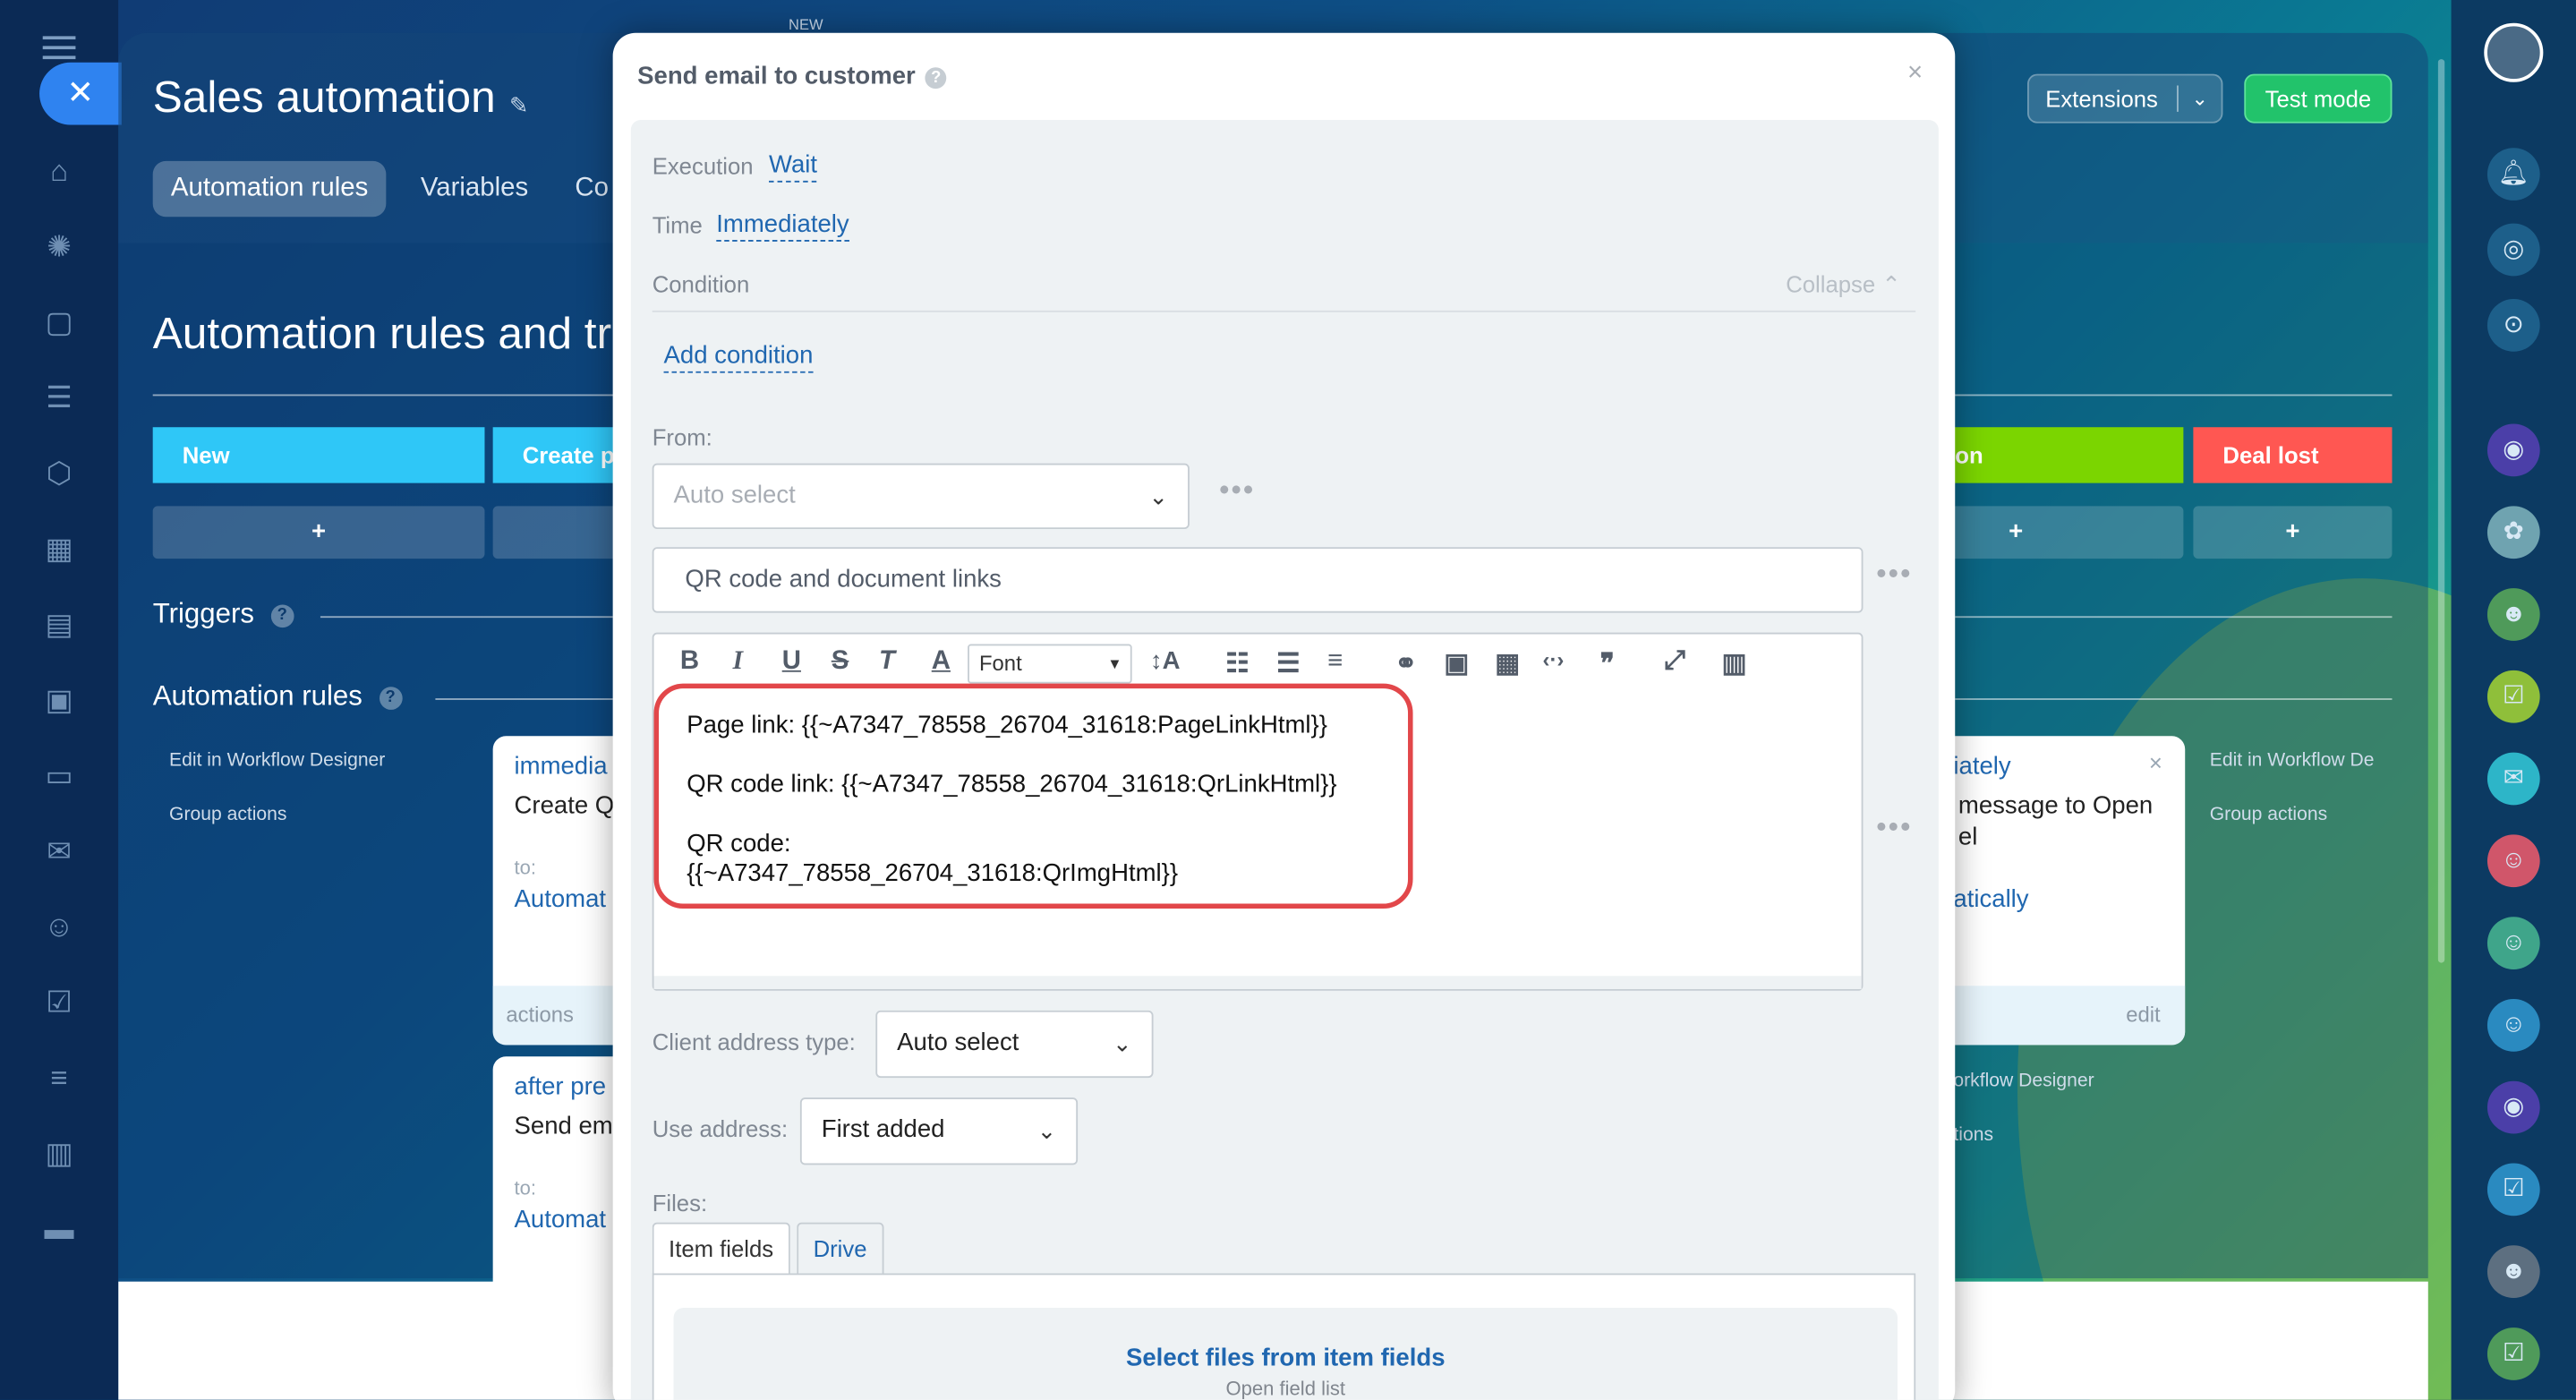 The height and width of the screenshot is (1400, 2576). Describe the element at coordinates (721, 1249) in the screenshot. I see `tab-item-fields: Item fields` at that location.